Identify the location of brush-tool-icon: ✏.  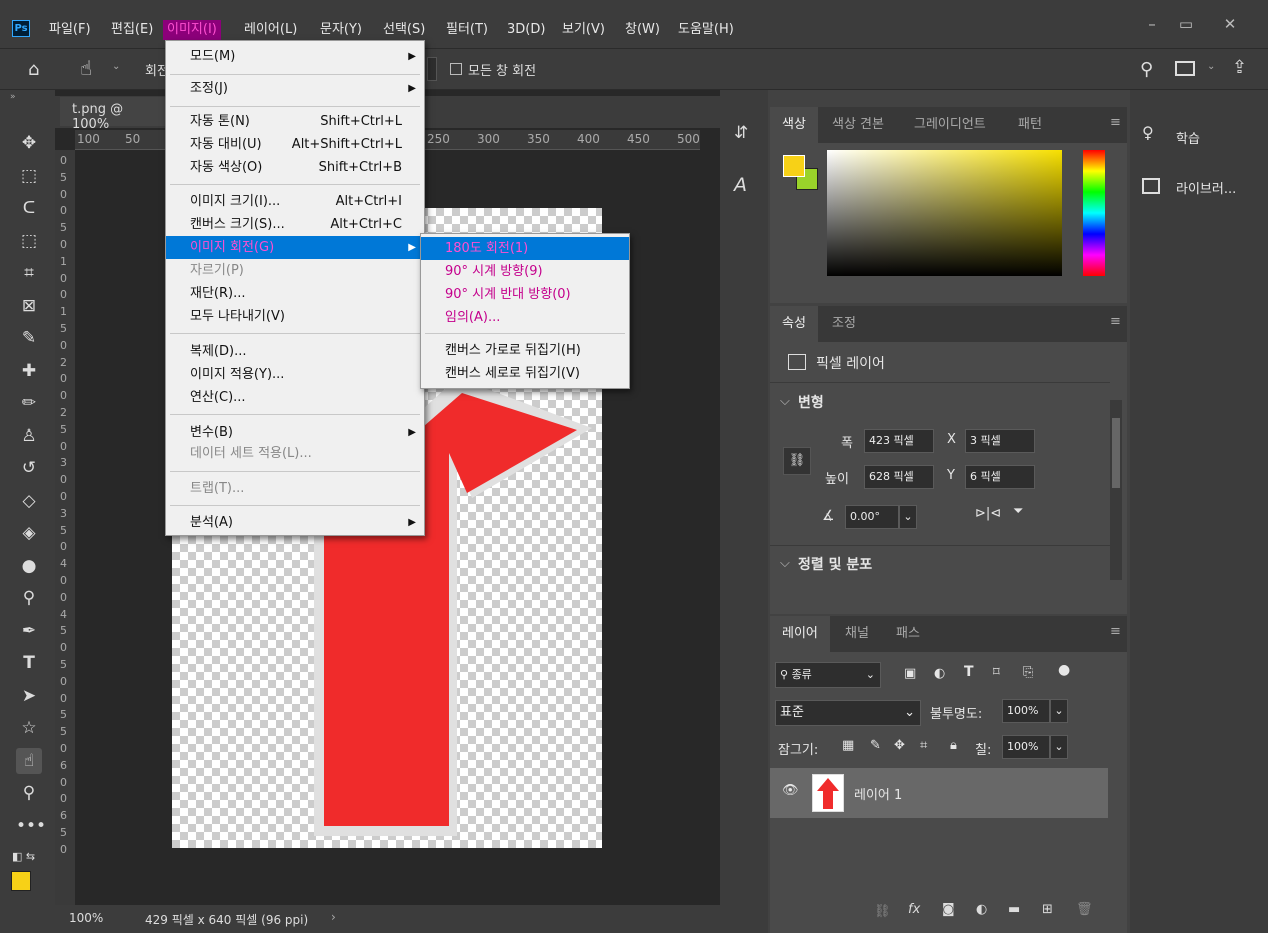
(29, 403).